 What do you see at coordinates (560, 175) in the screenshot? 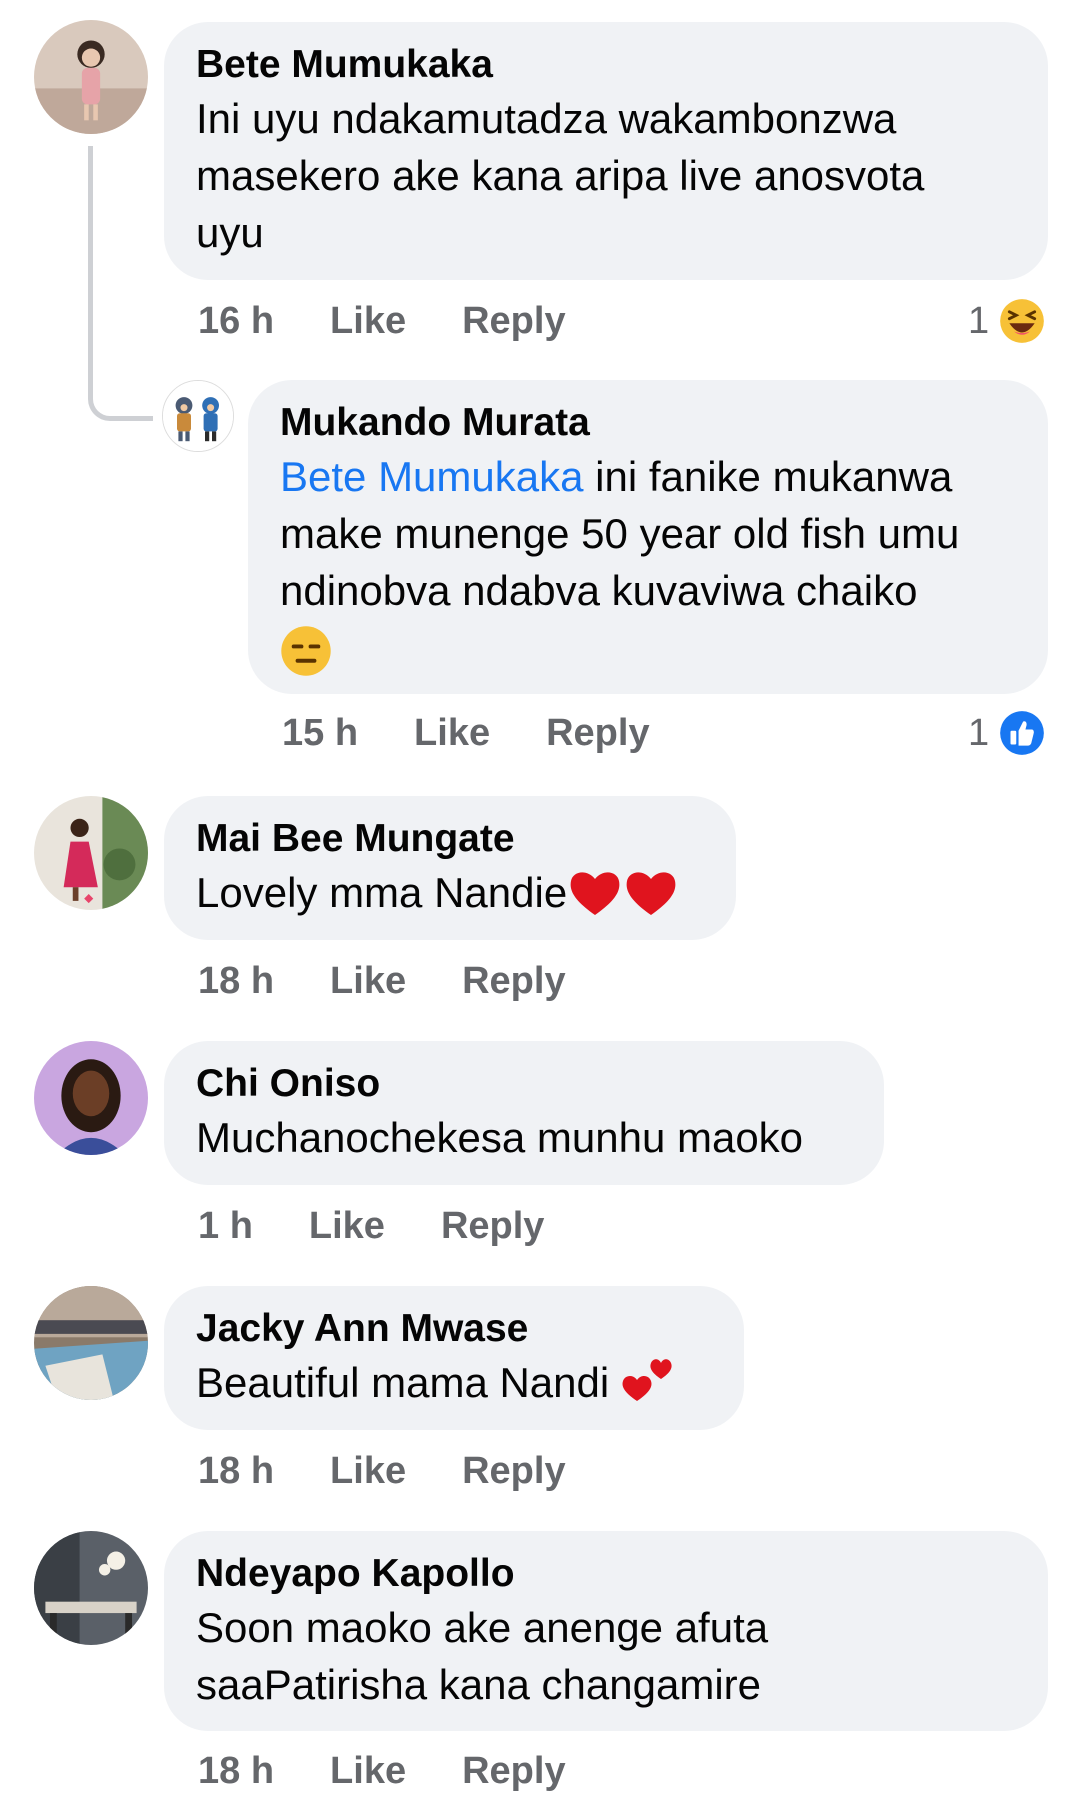
I see `comment-text-line: masekero ake kana aripa live anosvota` at bounding box center [560, 175].